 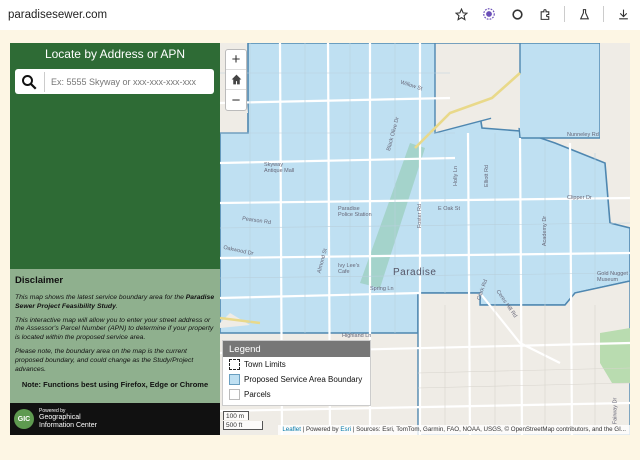 I want to click on logo-line-2: Geographical, so click(x=60, y=418).